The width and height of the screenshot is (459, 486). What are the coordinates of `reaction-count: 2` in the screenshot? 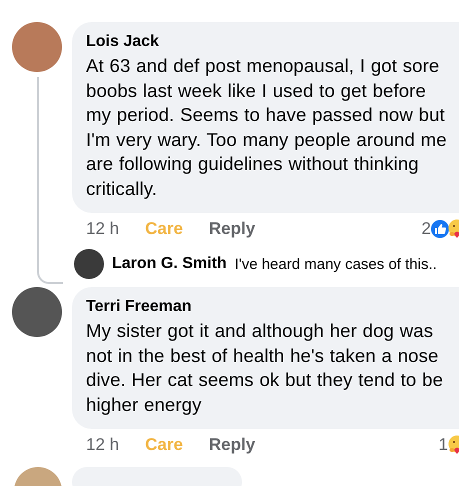 It's located at (426, 229).